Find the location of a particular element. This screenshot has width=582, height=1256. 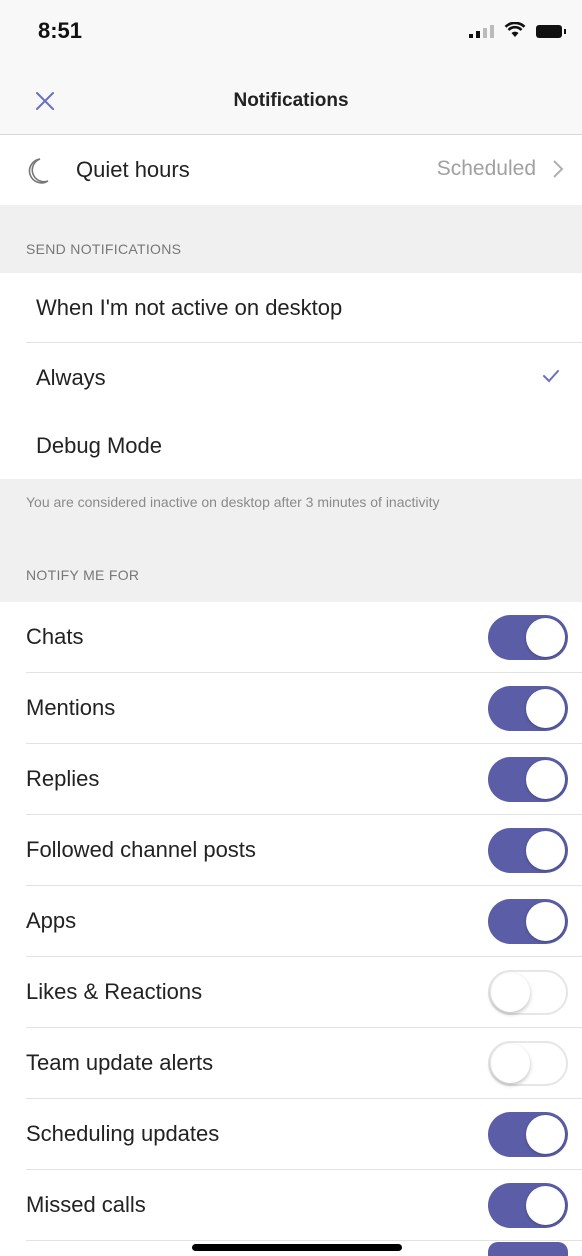

status-bar: 8:51 is located at coordinates (291, 35).